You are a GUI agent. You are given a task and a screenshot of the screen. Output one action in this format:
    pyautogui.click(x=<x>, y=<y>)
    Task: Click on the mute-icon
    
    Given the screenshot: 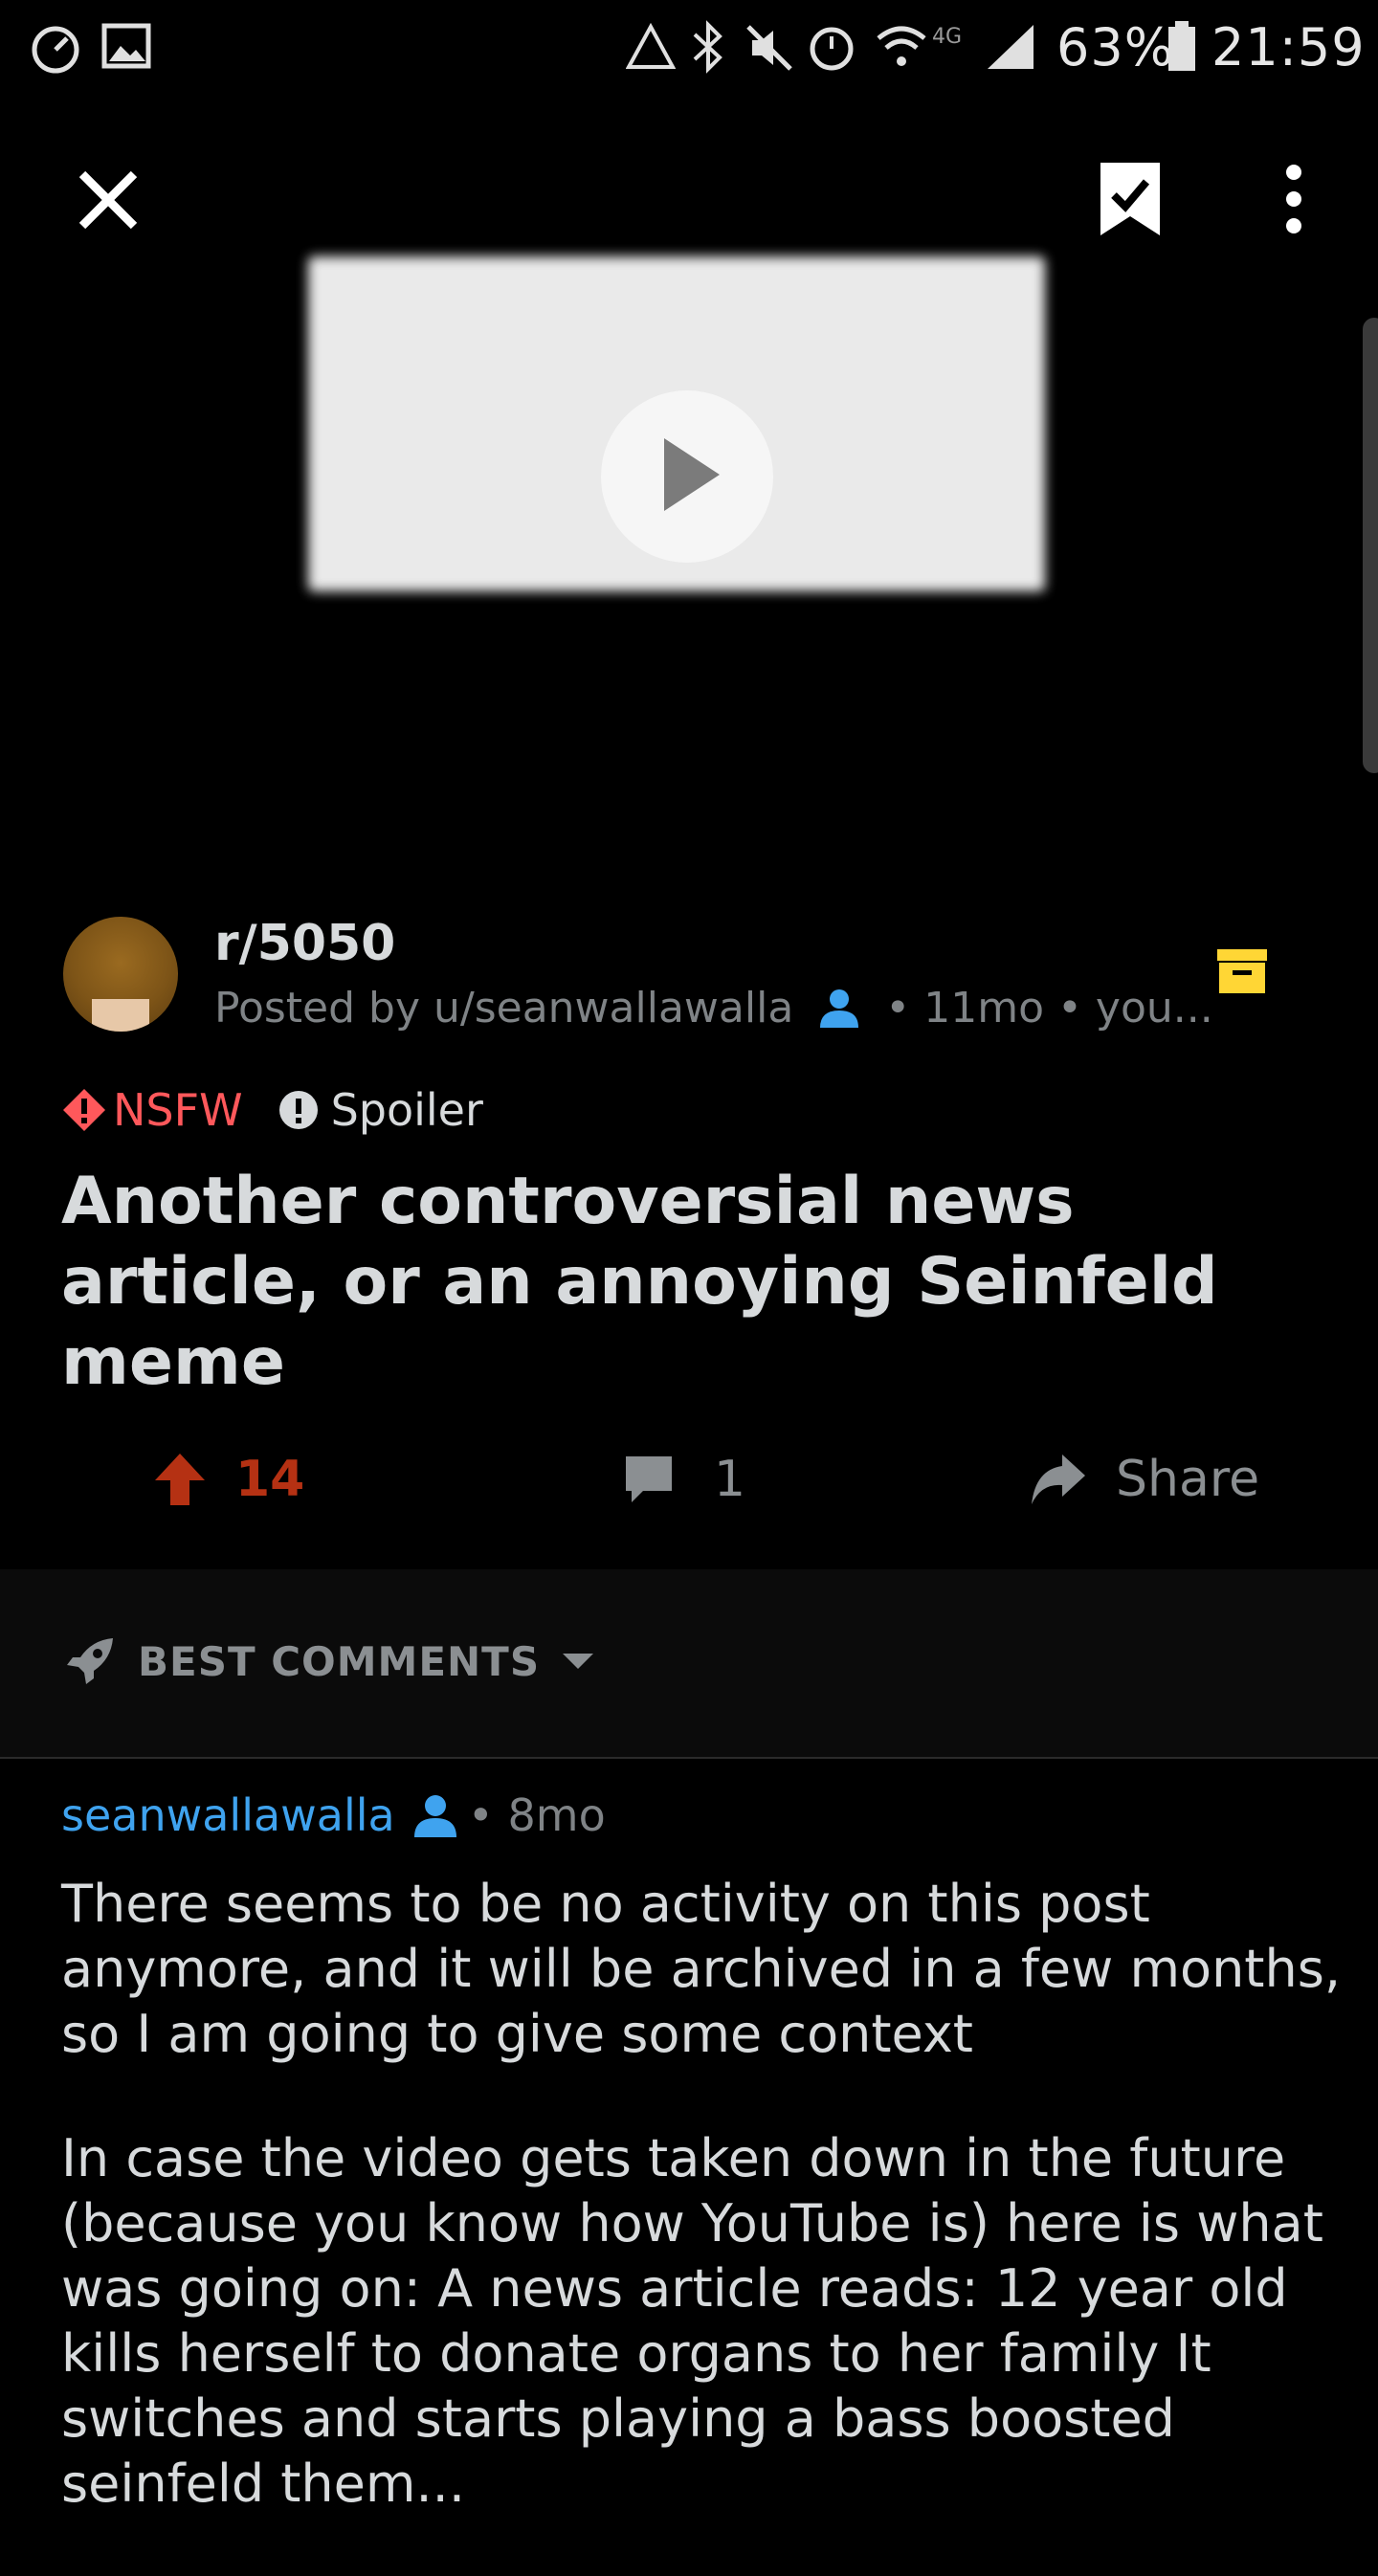 What is the action you would take?
    pyautogui.click(x=769, y=48)
    